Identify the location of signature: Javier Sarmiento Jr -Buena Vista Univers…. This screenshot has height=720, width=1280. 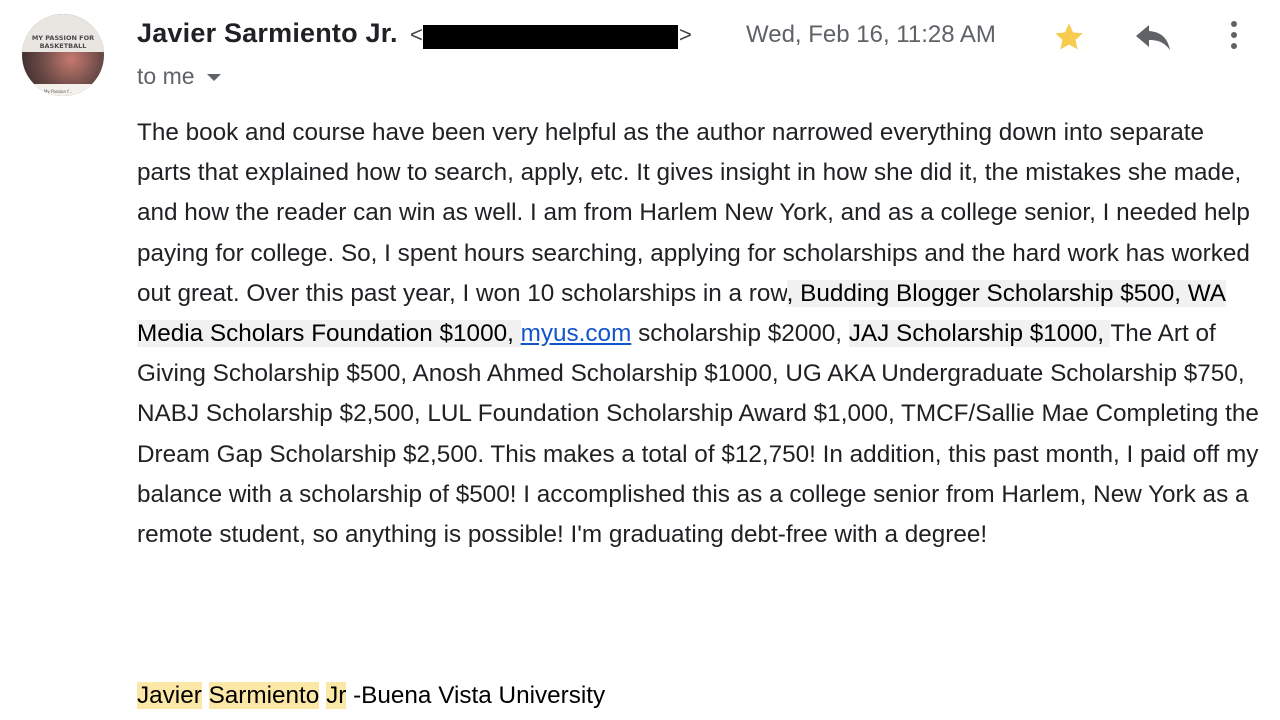
(371, 696).